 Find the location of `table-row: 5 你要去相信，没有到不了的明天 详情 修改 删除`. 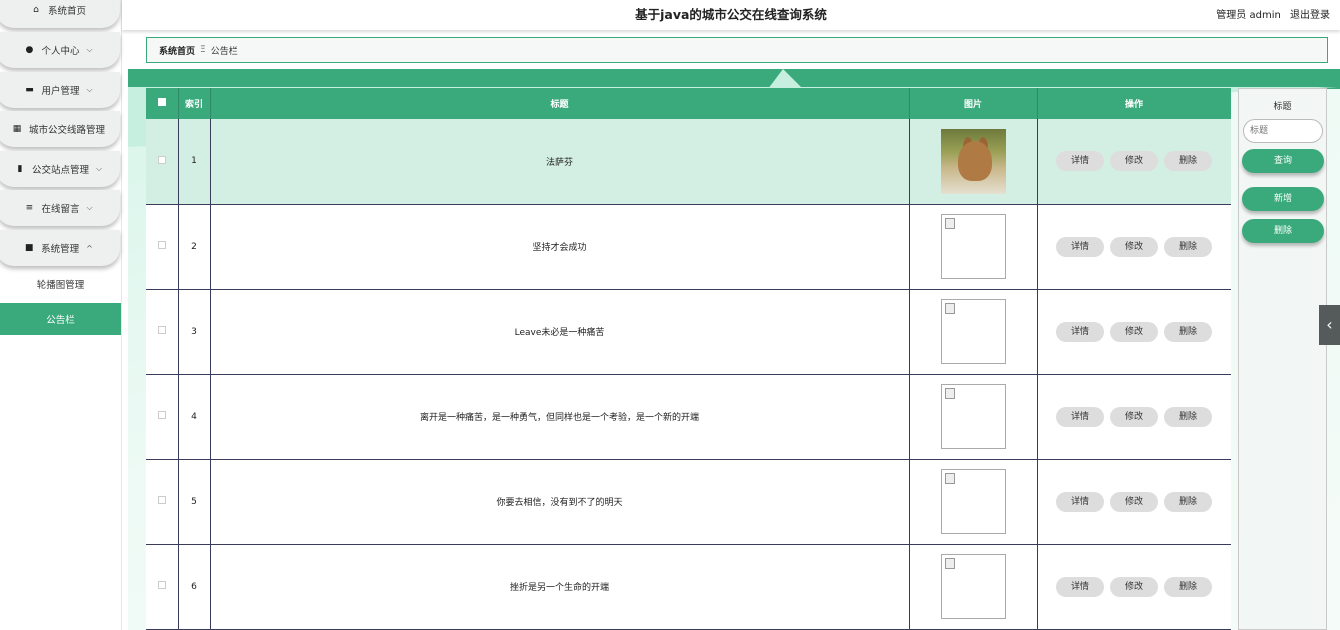

table-row: 5 你要去相信，没有到不了的明天 详情 修改 删除 is located at coordinates (688, 502).